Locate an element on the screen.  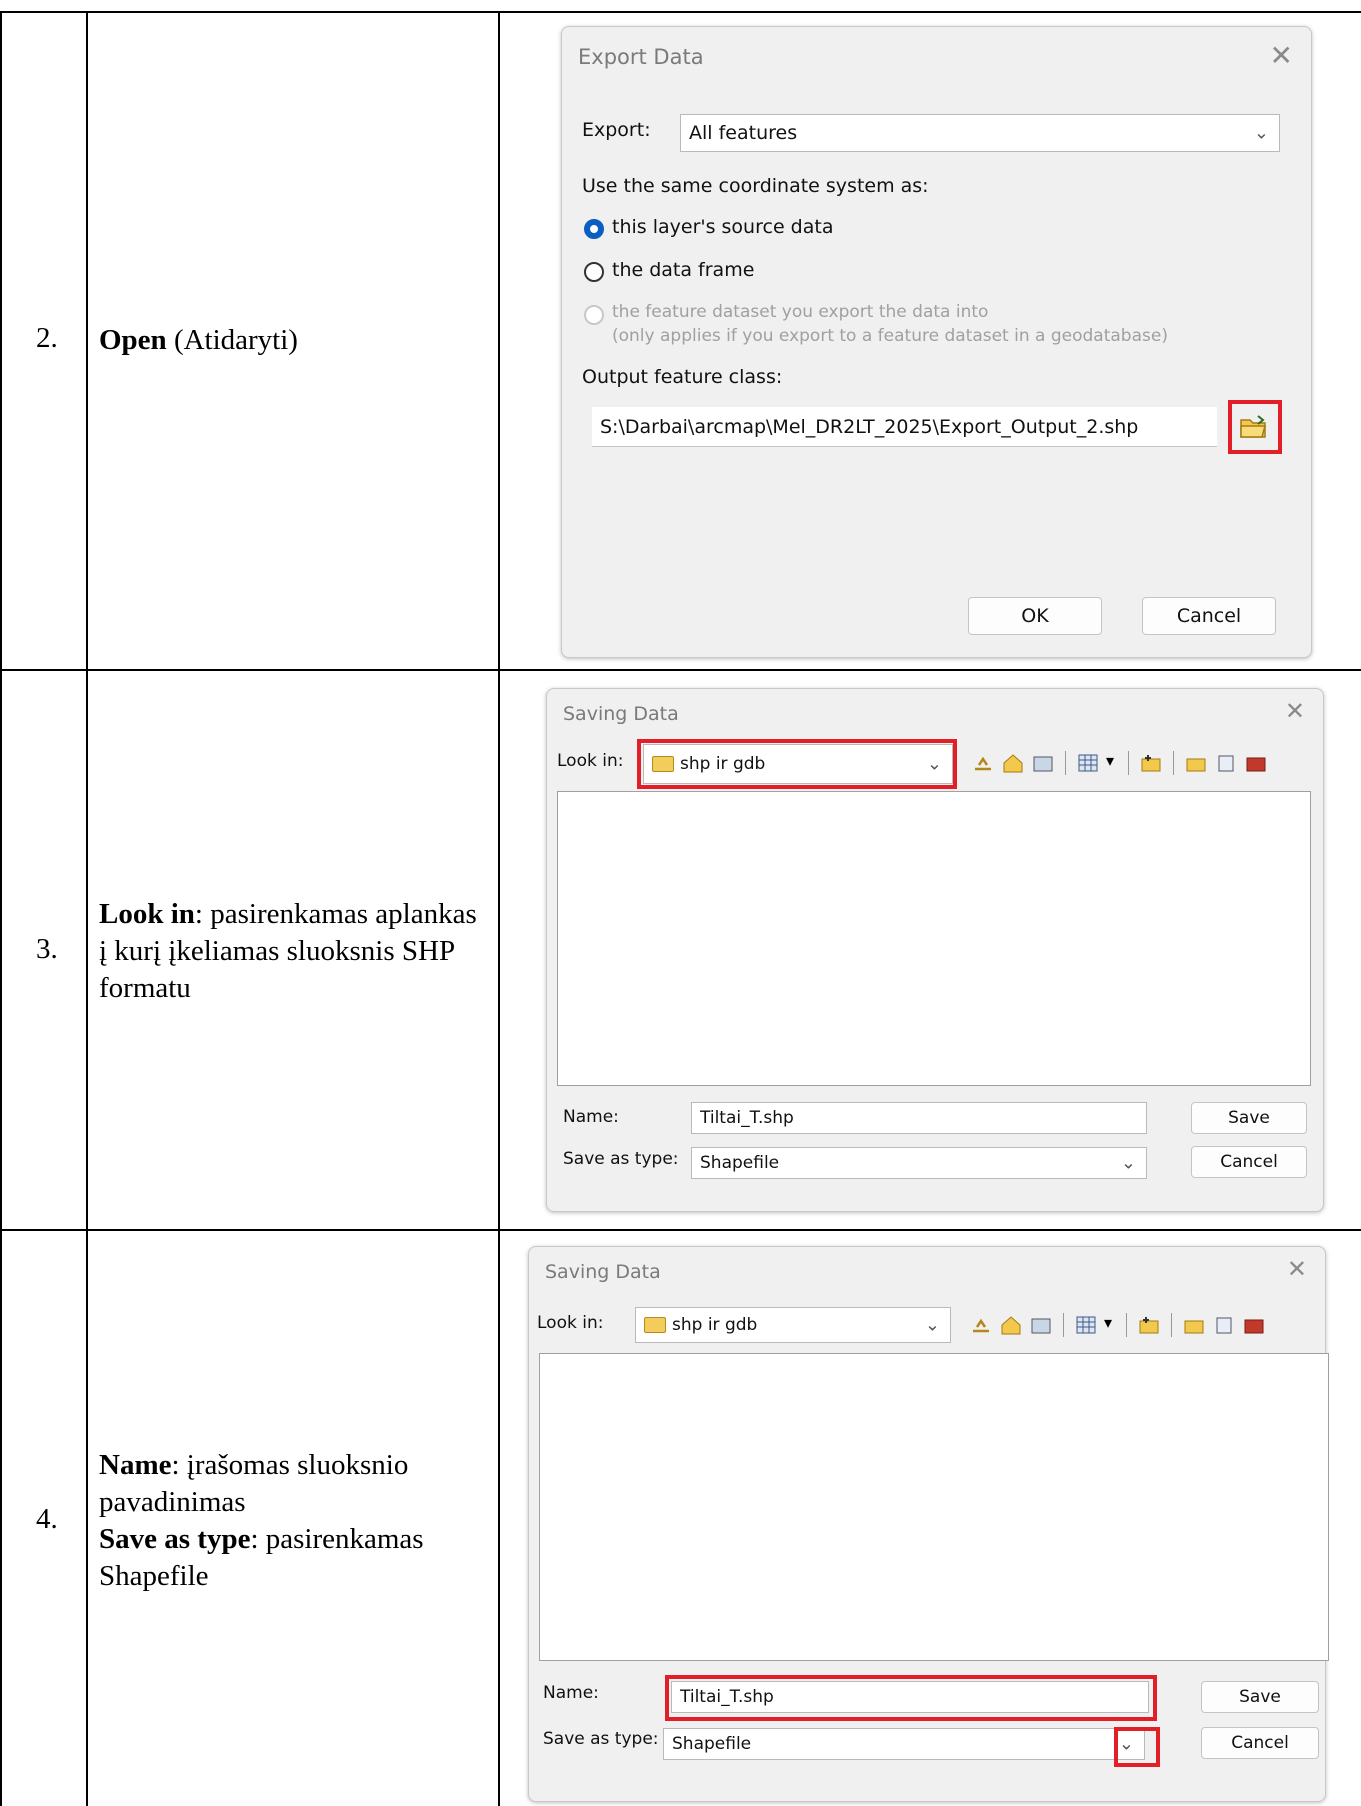
name-input: Tiltai_T.shp is located at coordinates (919, 1118).